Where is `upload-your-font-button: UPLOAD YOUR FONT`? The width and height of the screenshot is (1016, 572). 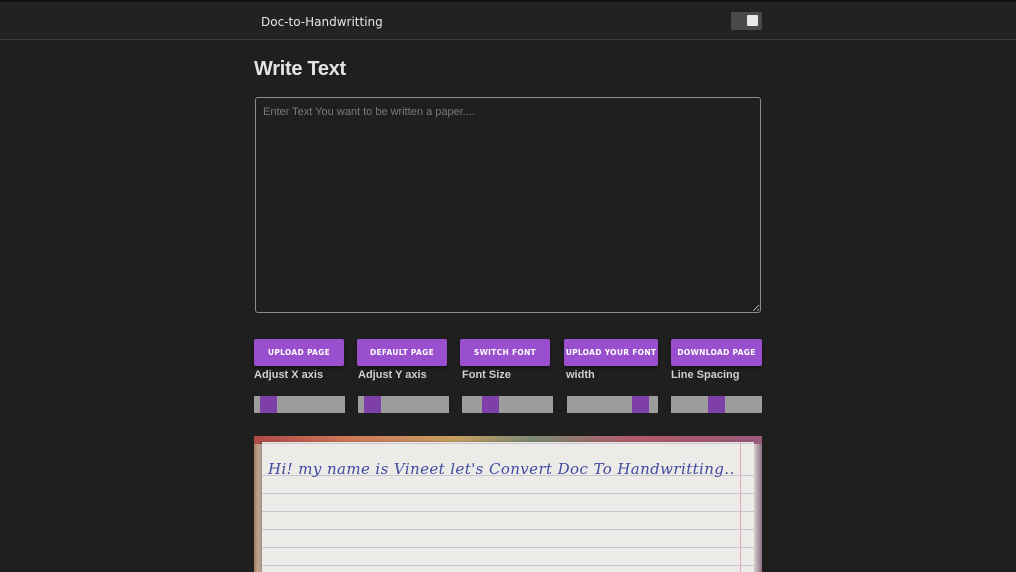 upload-your-font-button: UPLOAD YOUR FONT is located at coordinates (611, 352).